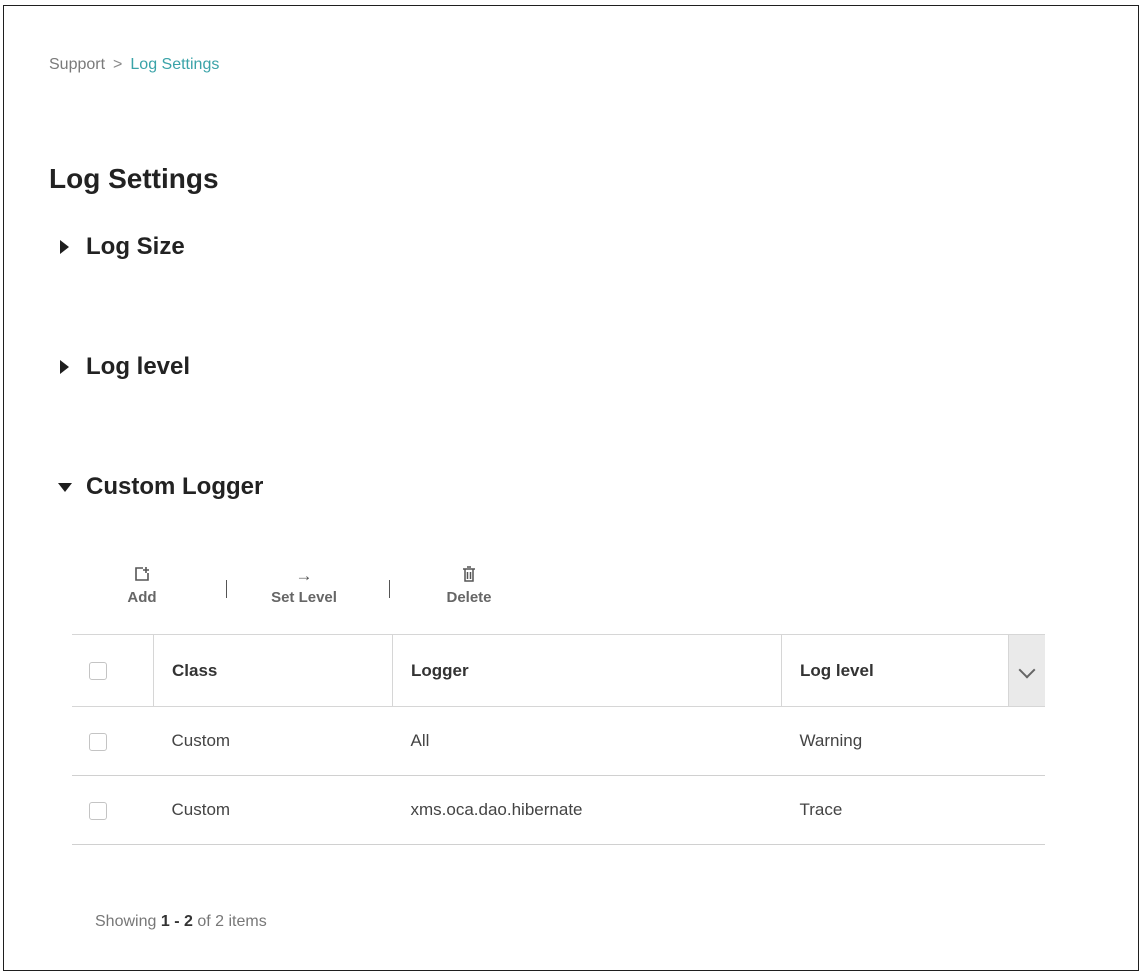 The image size is (1143, 971). I want to click on summary-dash: -, so click(177, 921).